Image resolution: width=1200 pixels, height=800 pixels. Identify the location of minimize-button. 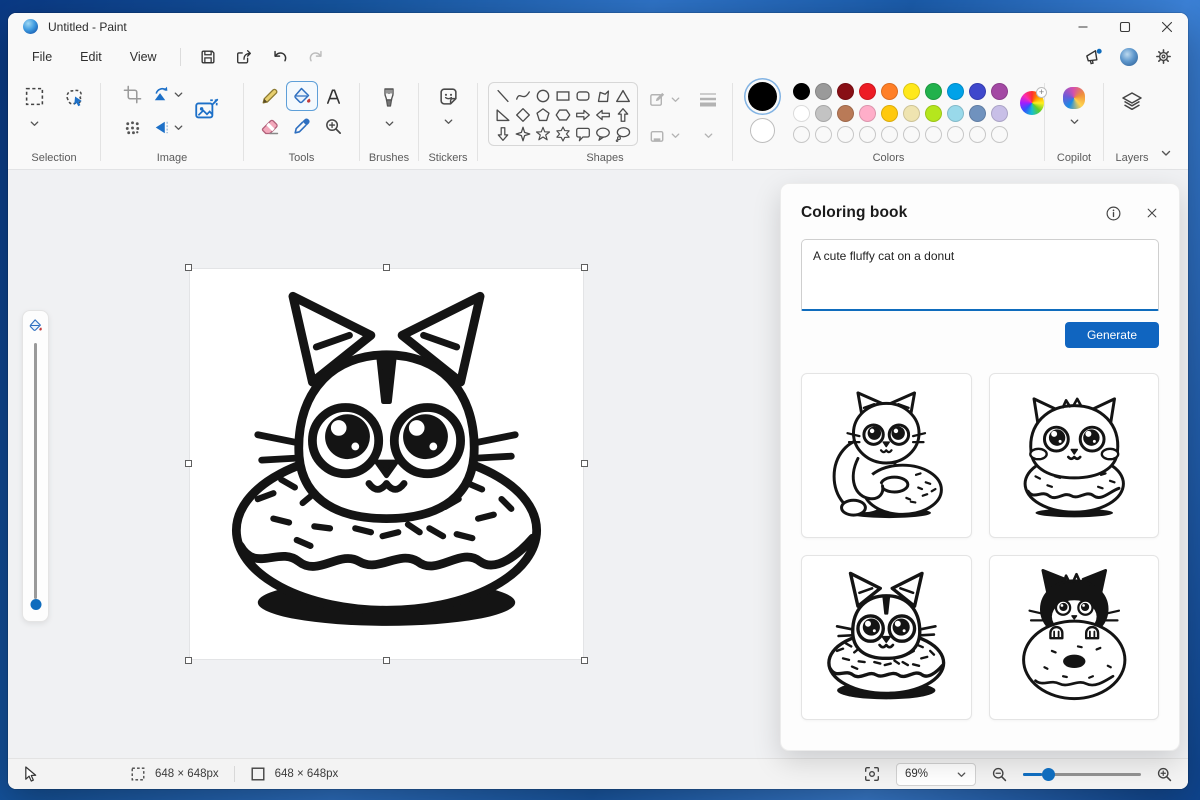
(1083, 26).